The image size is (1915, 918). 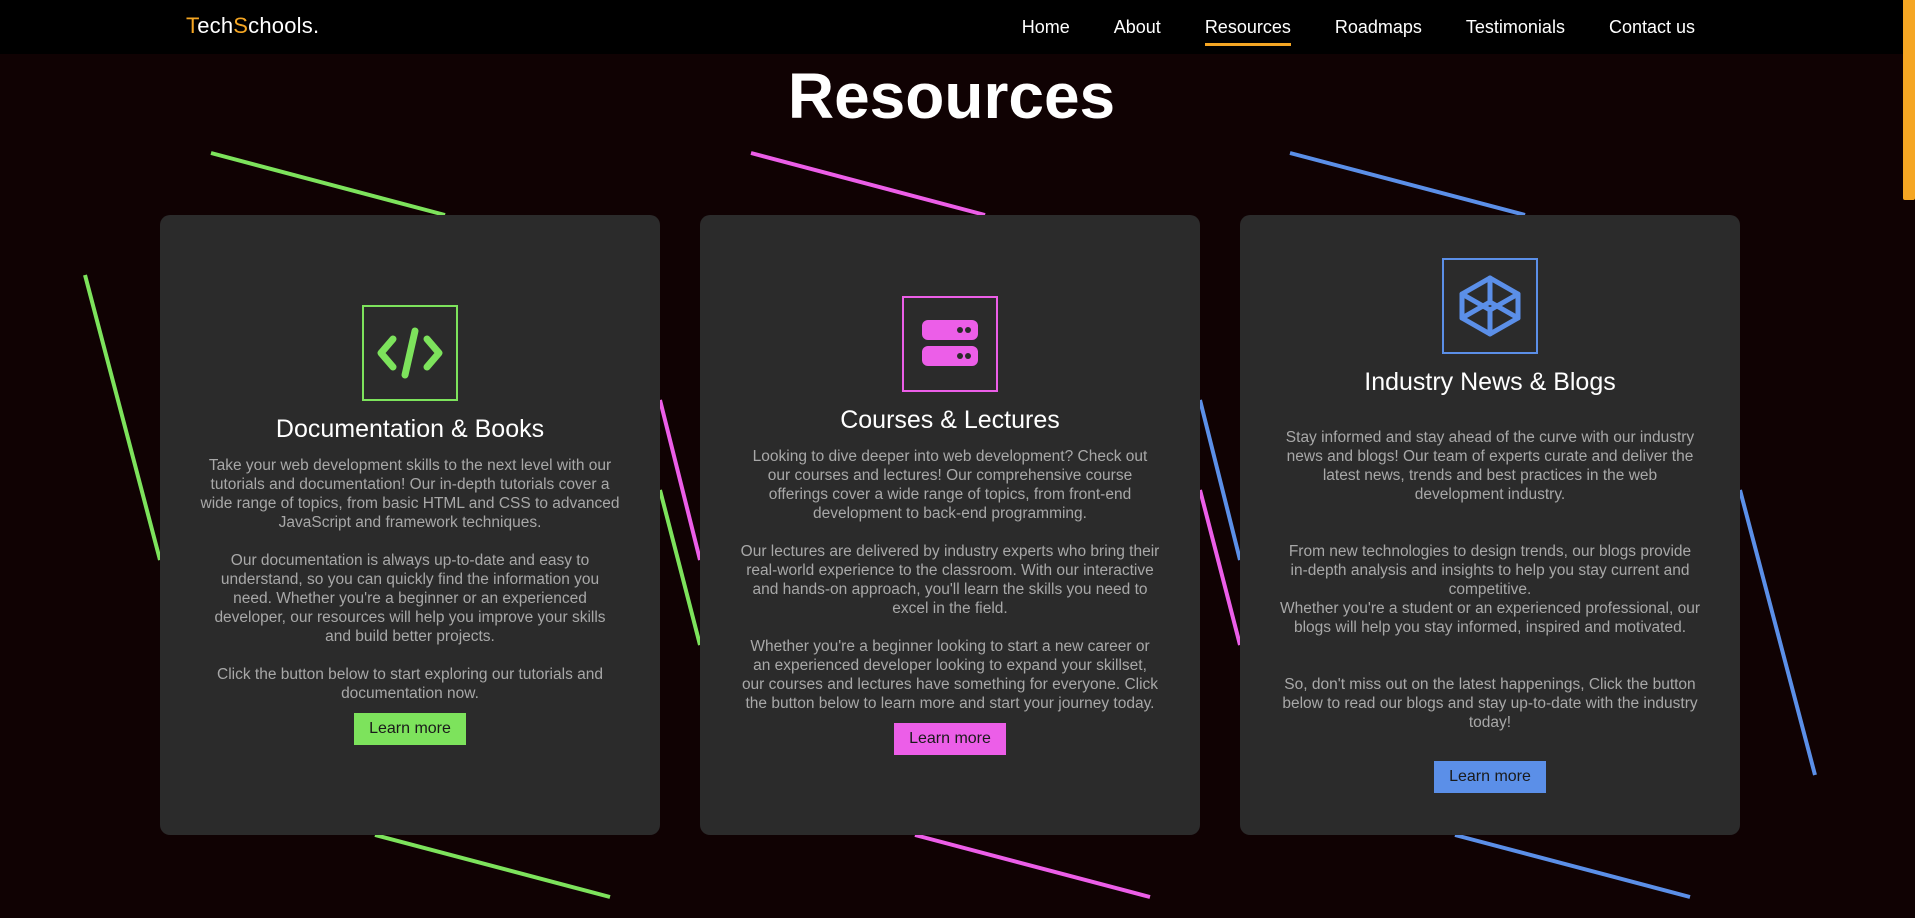 What do you see at coordinates (410, 729) in the screenshot?
I see `learn-more-button-documentation: Learn more` at bounding box center [410, 729].